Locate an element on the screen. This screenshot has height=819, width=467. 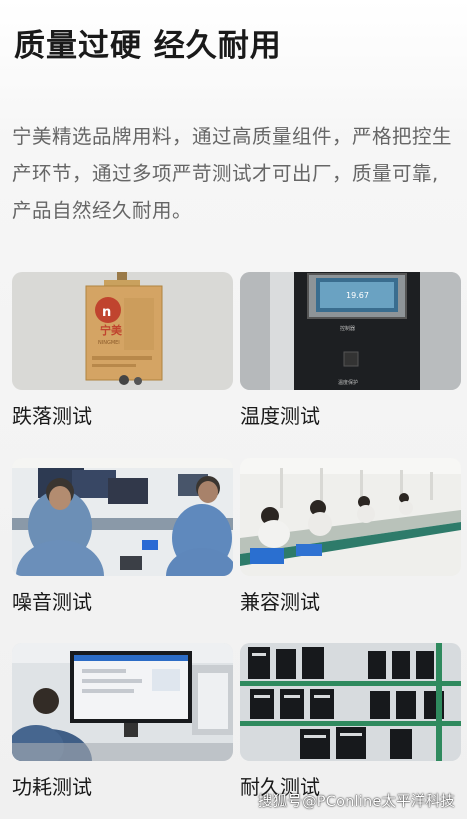
compatibility-test-photo is located at coordinates (350, 517).